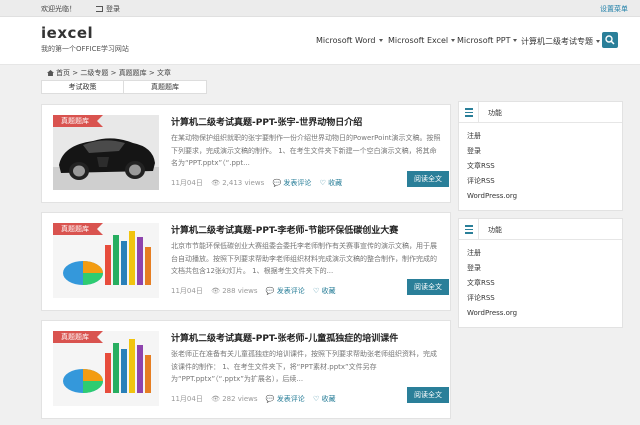 The width and height of the screenshot is (640, 425). Describe the element at coordinates (164, 73) in the screenshot. I see `breadcrumb-current: 文章` at that location.